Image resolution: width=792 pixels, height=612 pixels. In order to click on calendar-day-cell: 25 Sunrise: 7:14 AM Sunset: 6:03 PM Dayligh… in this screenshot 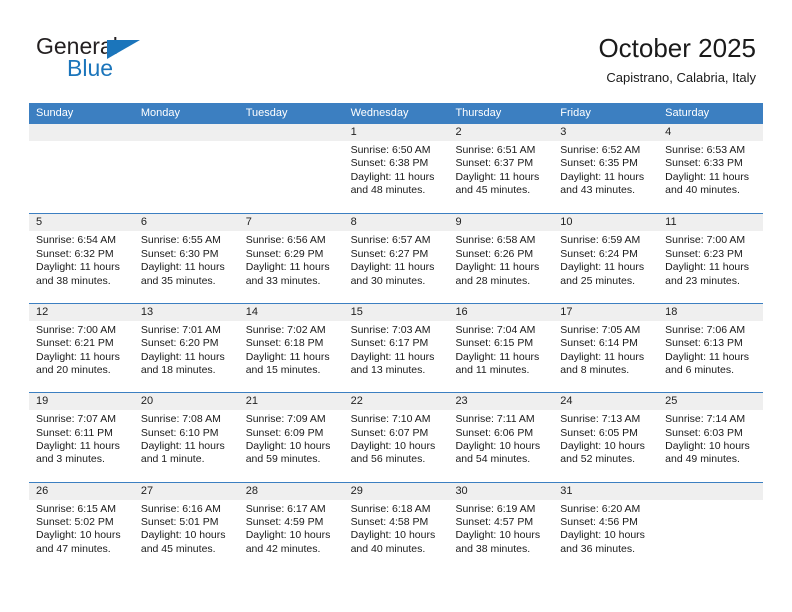, I will do `click(711, 437)`.